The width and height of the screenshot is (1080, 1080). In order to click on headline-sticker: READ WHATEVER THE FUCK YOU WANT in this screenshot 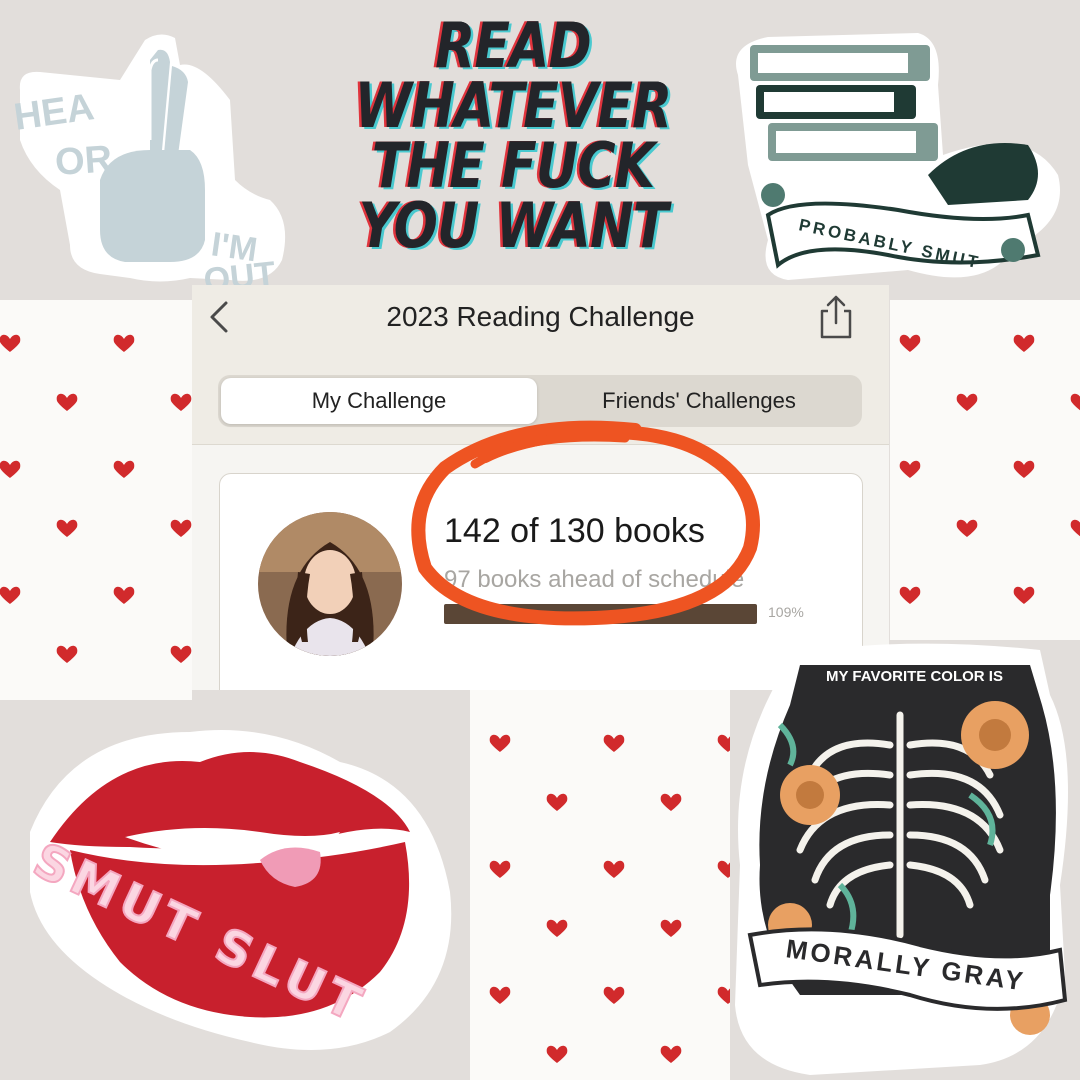, I will do `click(513, 142)`.